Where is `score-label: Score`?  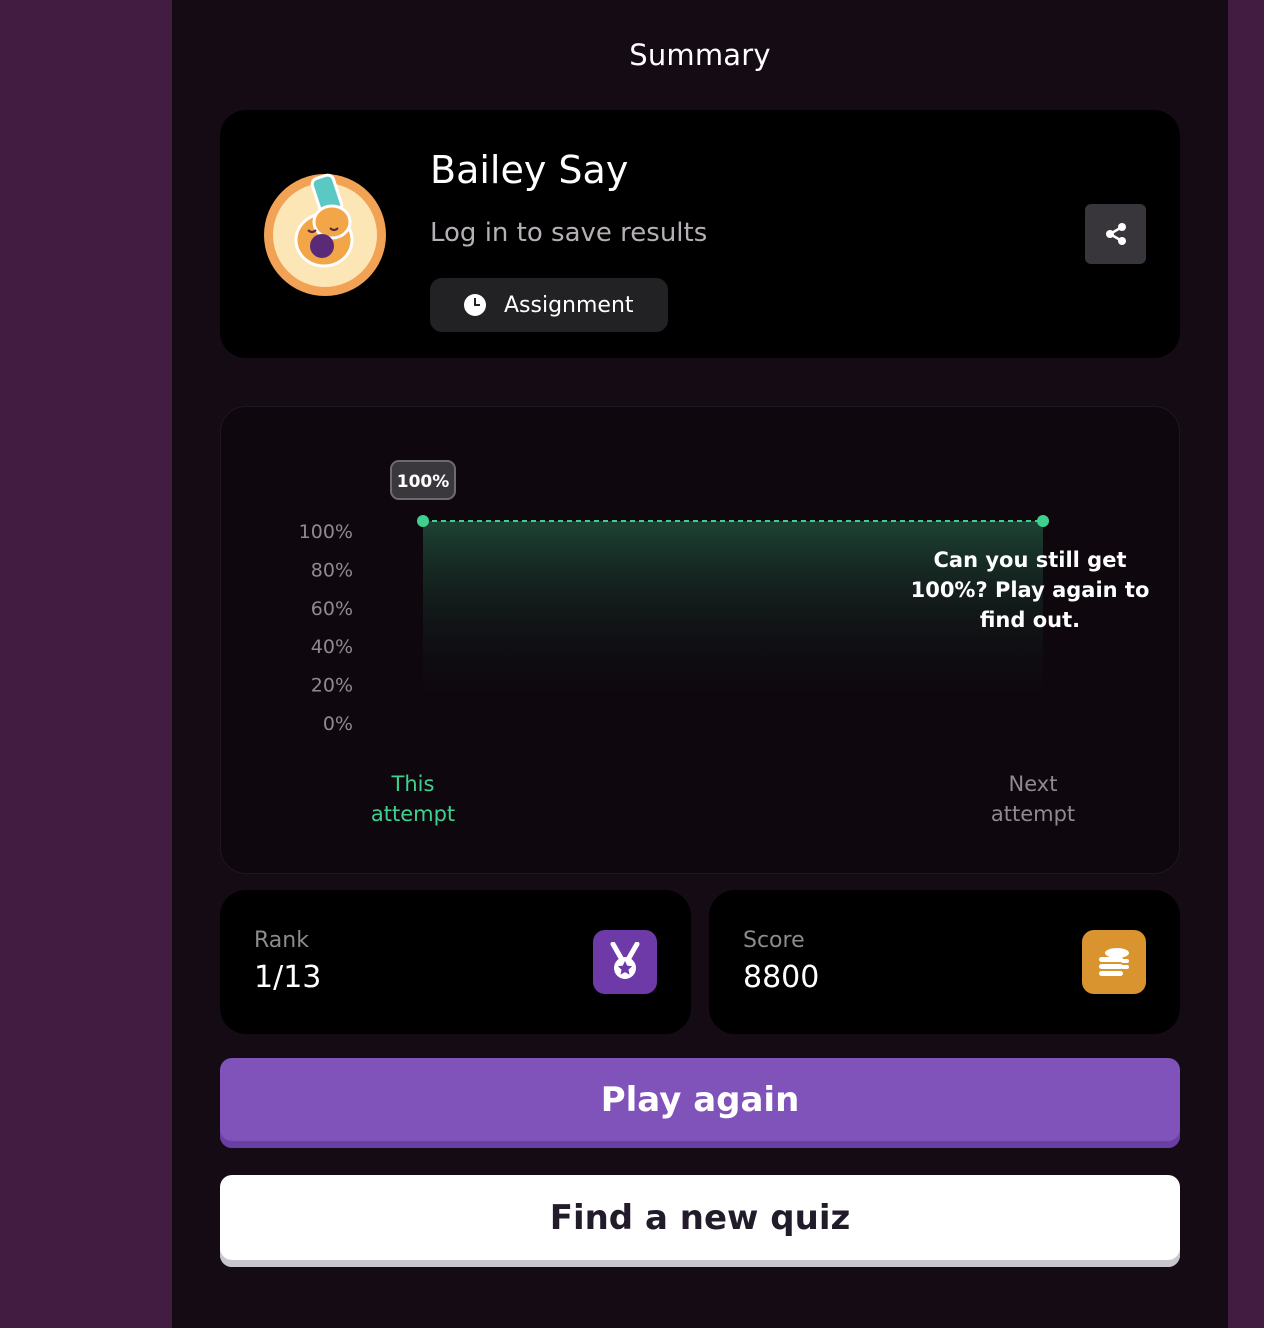 score-label: Score is located at coordinates (774, 940).